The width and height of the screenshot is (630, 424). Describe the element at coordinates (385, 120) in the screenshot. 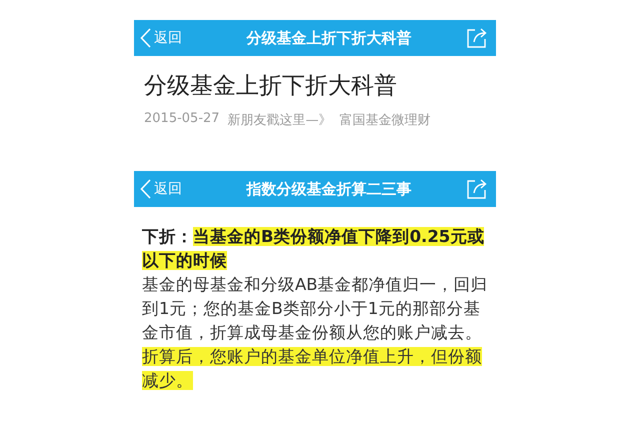

I see `article-author: 富国基金微理财` at that location.